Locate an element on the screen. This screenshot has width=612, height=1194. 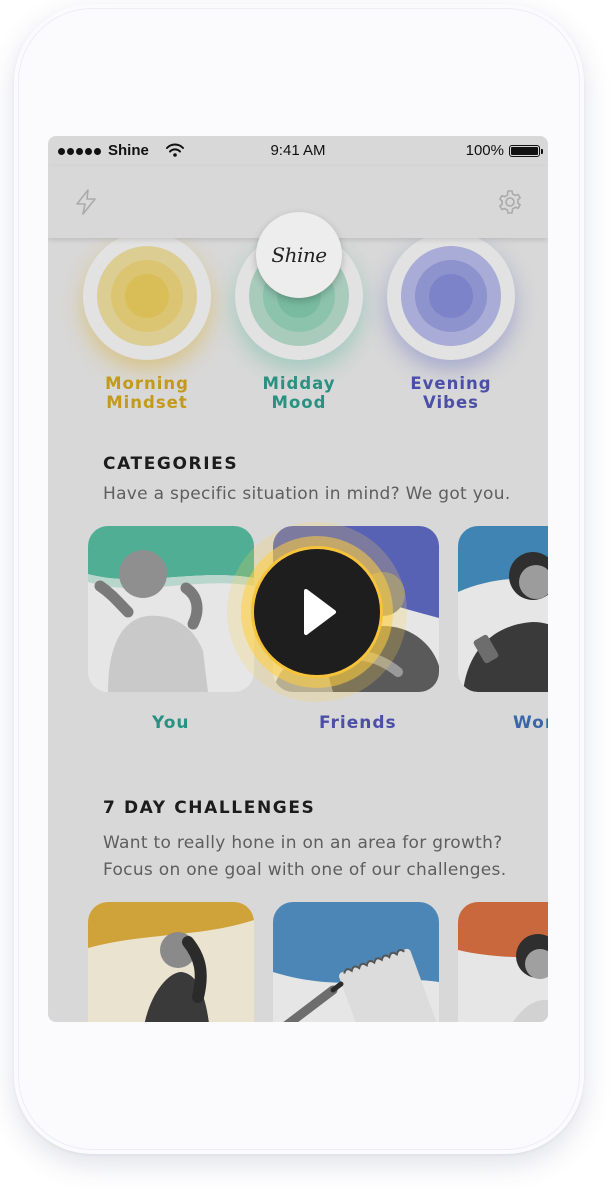
play-button is located at coordinates (317, 612).